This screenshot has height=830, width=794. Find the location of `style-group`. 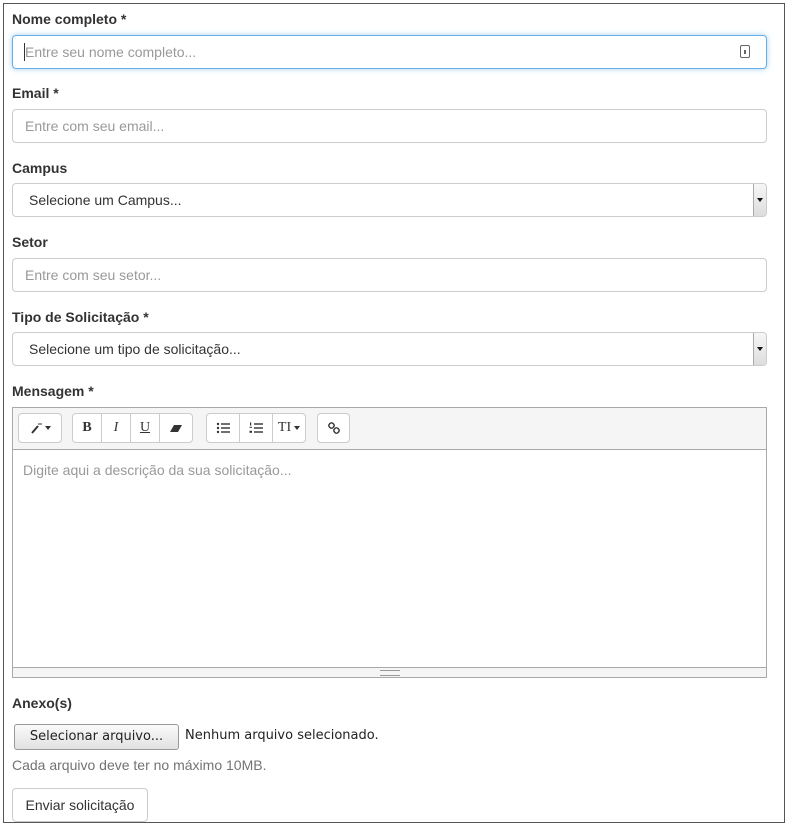

style-group is located at coordinates (40, 428).